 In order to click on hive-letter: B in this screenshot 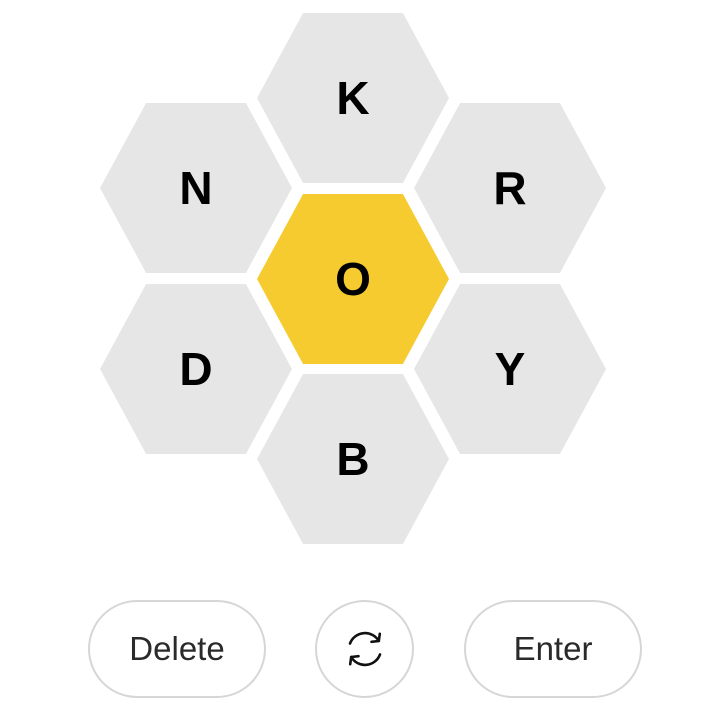, I will do `click(353, 459)`.